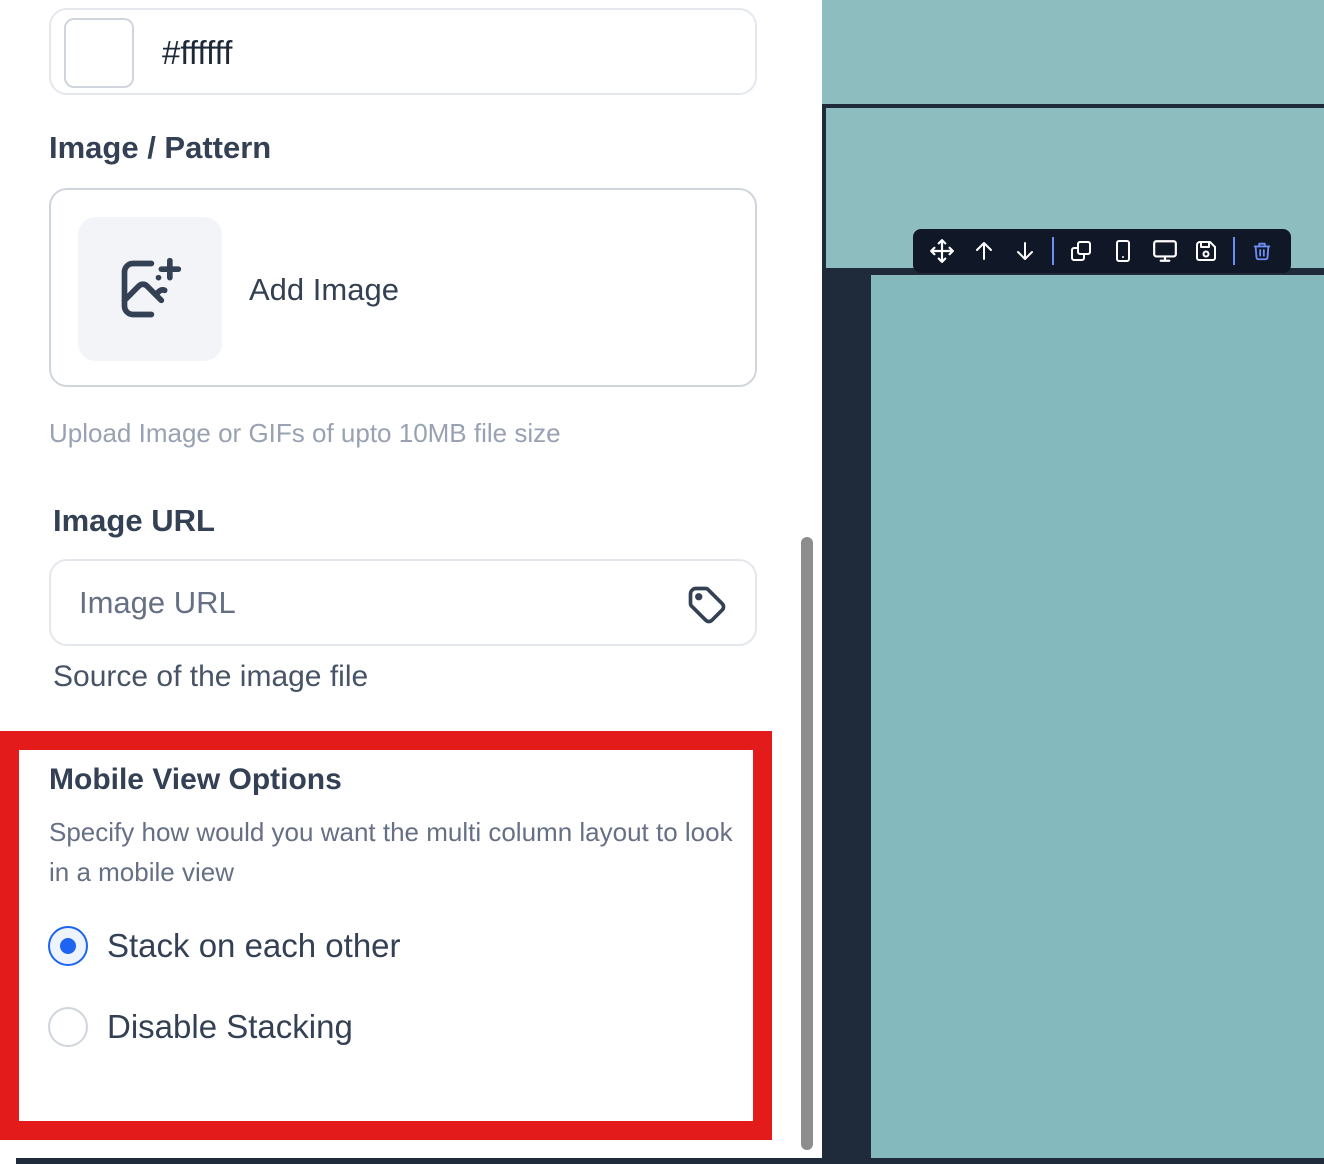 The height and width of the screenshot is (1164, 1324). I want to click on section-border-top, so click(1073, 106).